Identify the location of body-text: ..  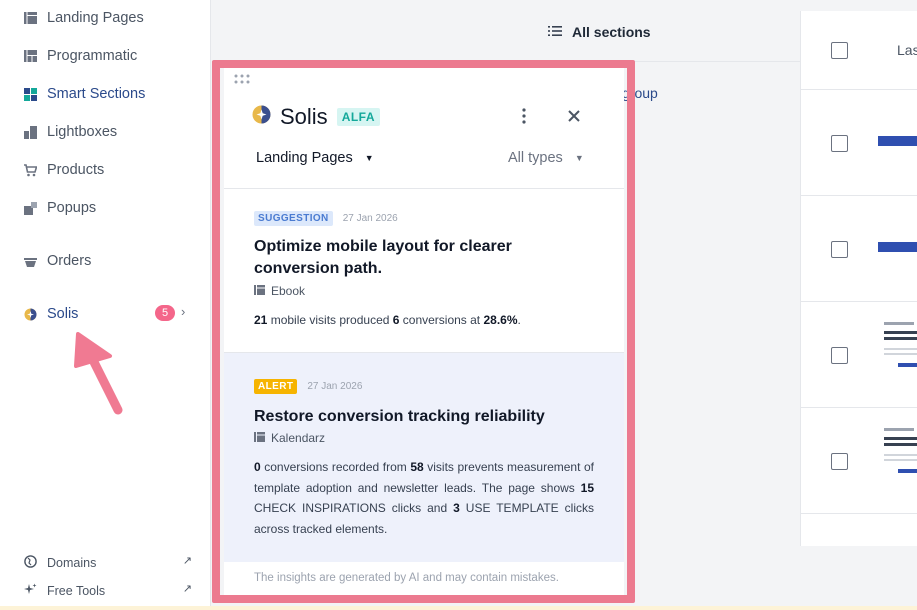
(519, 320).